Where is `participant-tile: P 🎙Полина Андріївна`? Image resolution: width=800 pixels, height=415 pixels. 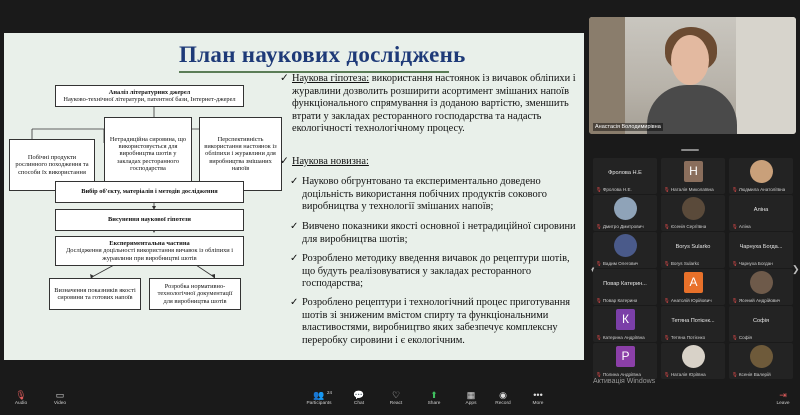 participant-tile: P 🎙Полина Андріївна is located at coordinates (625, 361).